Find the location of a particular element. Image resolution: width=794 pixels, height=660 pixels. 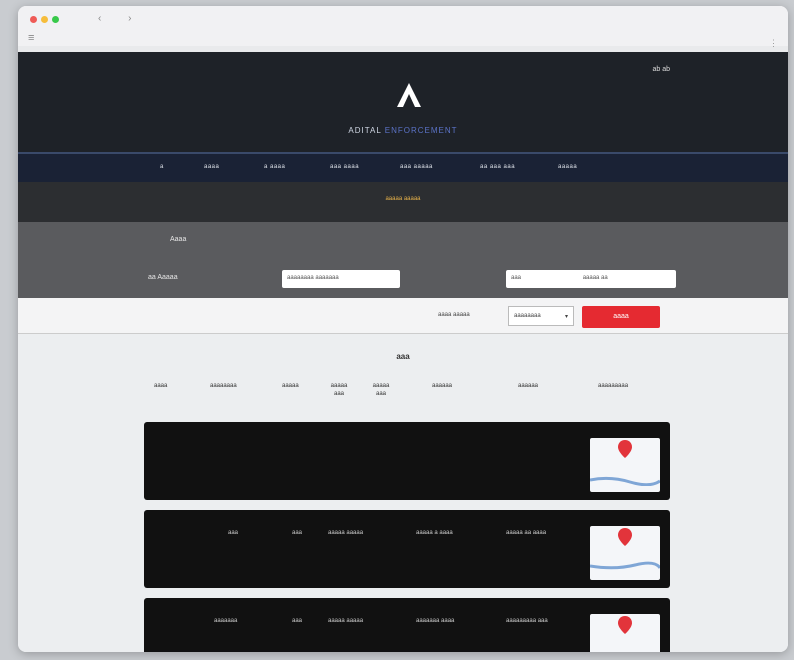

date-range-input: aaa aaaaa aa is located at coordinates (591, 279).